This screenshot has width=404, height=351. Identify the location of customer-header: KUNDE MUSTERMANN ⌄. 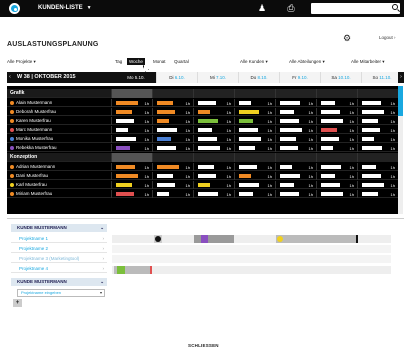
(59, 228).